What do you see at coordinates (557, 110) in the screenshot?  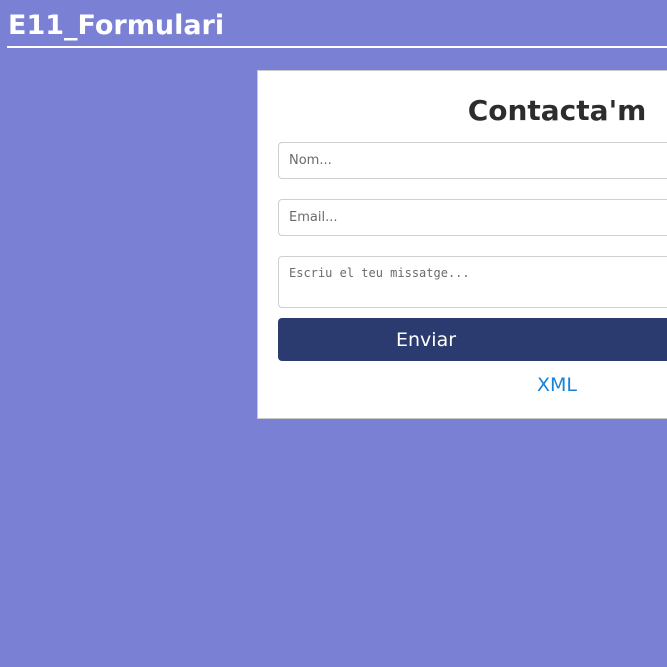 I see `form-title: Contacta'm` at bounding box center [557, 110].